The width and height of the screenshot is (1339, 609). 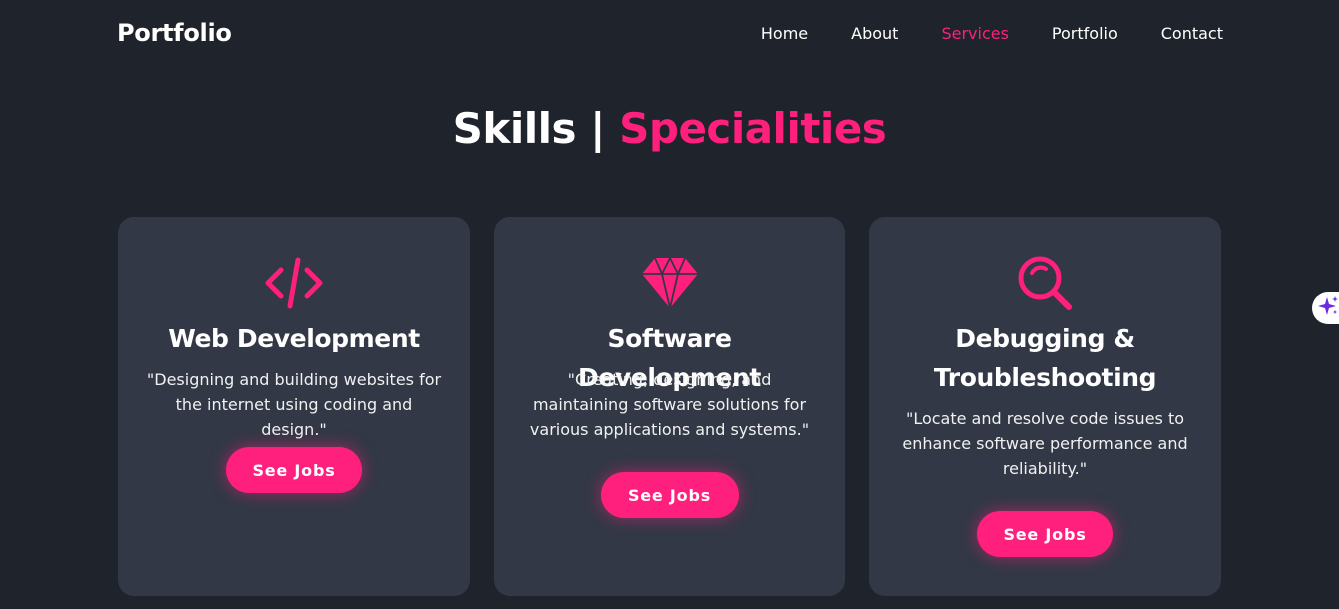 I want to click on side-widget-button, so click(x=1325, y=308).